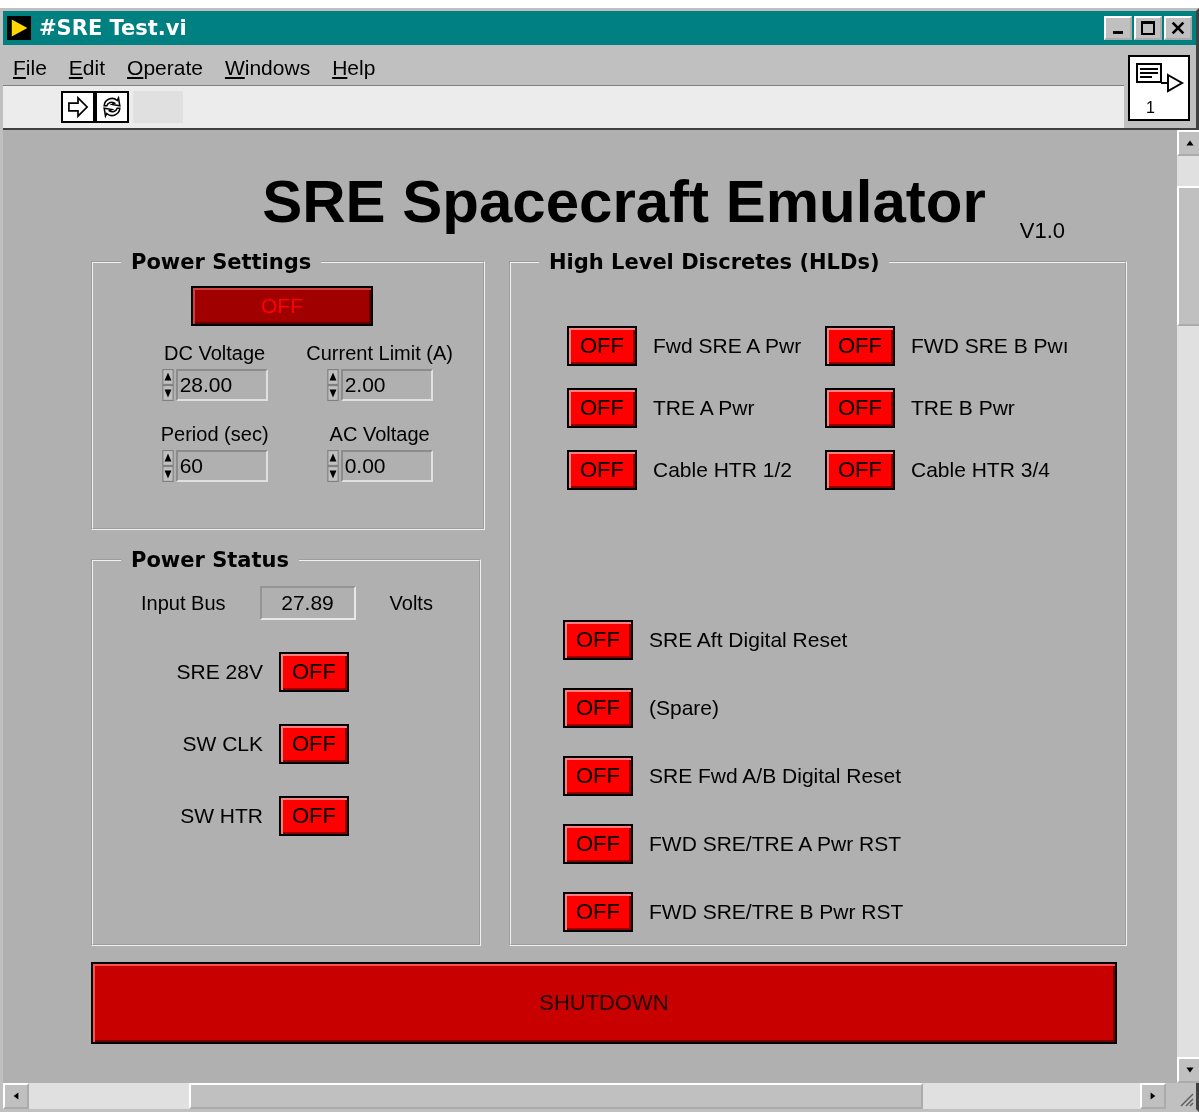 This screenshot has width=1199, height=1112. Describe the element at coordinates (1188, 256) in the screenshot. I see `scroll-thumb` at that location.